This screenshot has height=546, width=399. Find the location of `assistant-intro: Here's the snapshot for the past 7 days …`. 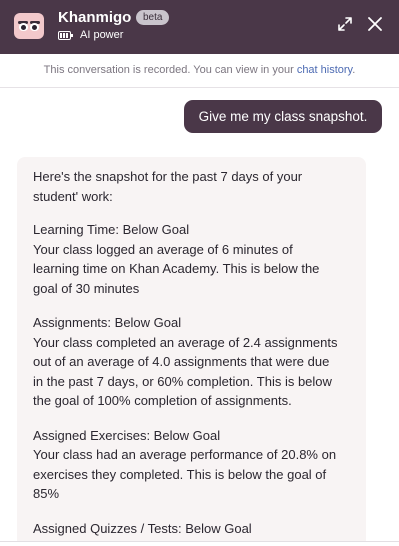

assistant-intro: Here's the snapshot for the past 7 days … is located at coordinates (191, 186).